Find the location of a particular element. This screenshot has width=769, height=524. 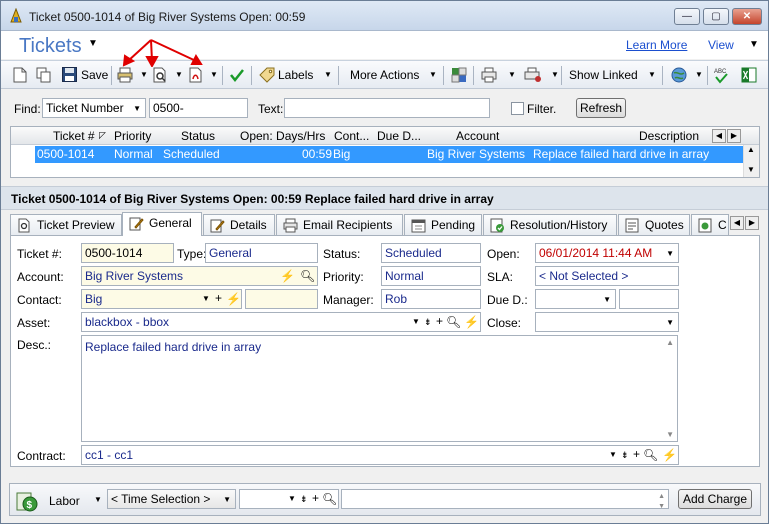

tab-overflow: C is located at coordinates (710, 224).